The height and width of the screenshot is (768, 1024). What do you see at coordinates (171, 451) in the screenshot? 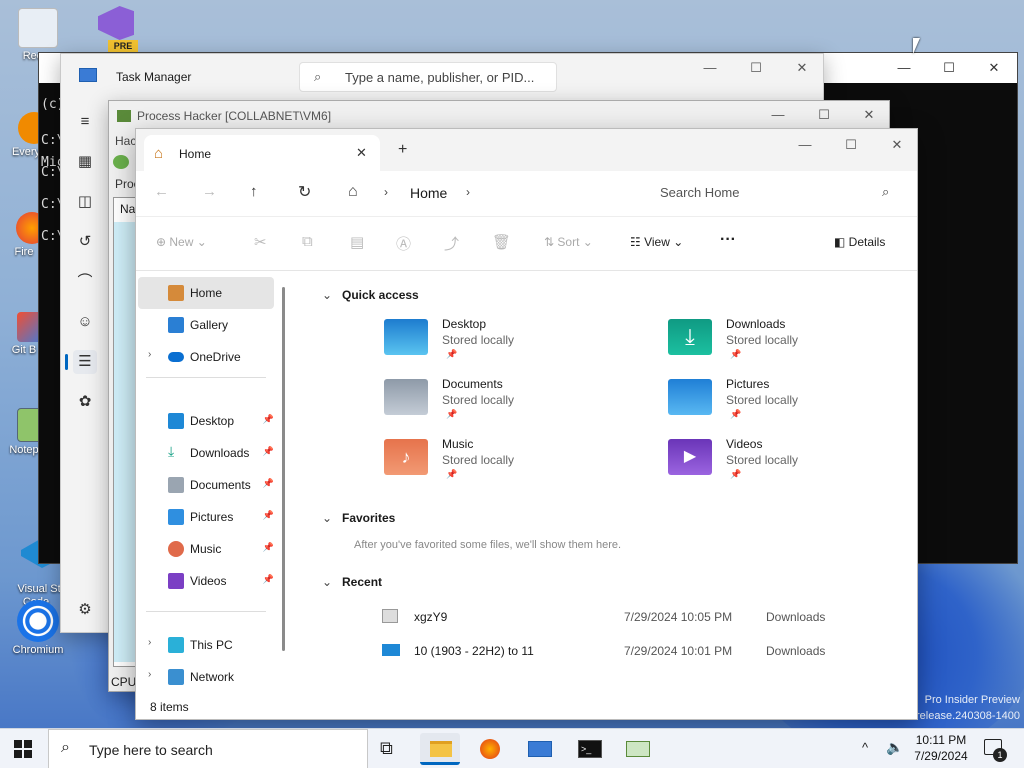
I see `downloads-arrow-icon: ⤓` at bounding box center [171, 451].